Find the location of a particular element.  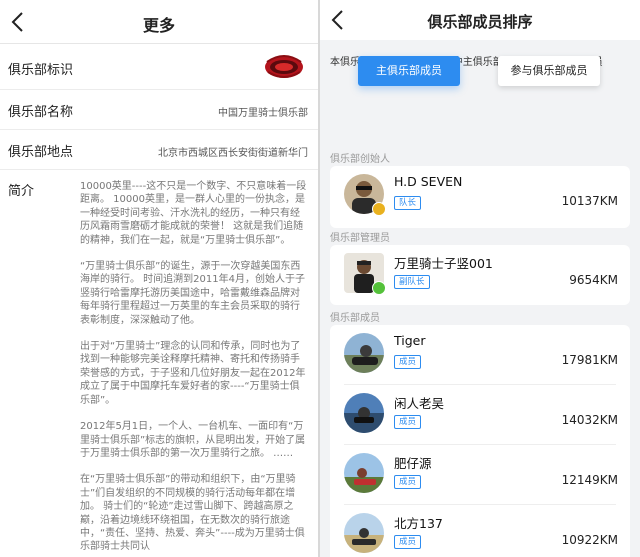

member-distance: 17981KM is located at coordinates (589, 360).